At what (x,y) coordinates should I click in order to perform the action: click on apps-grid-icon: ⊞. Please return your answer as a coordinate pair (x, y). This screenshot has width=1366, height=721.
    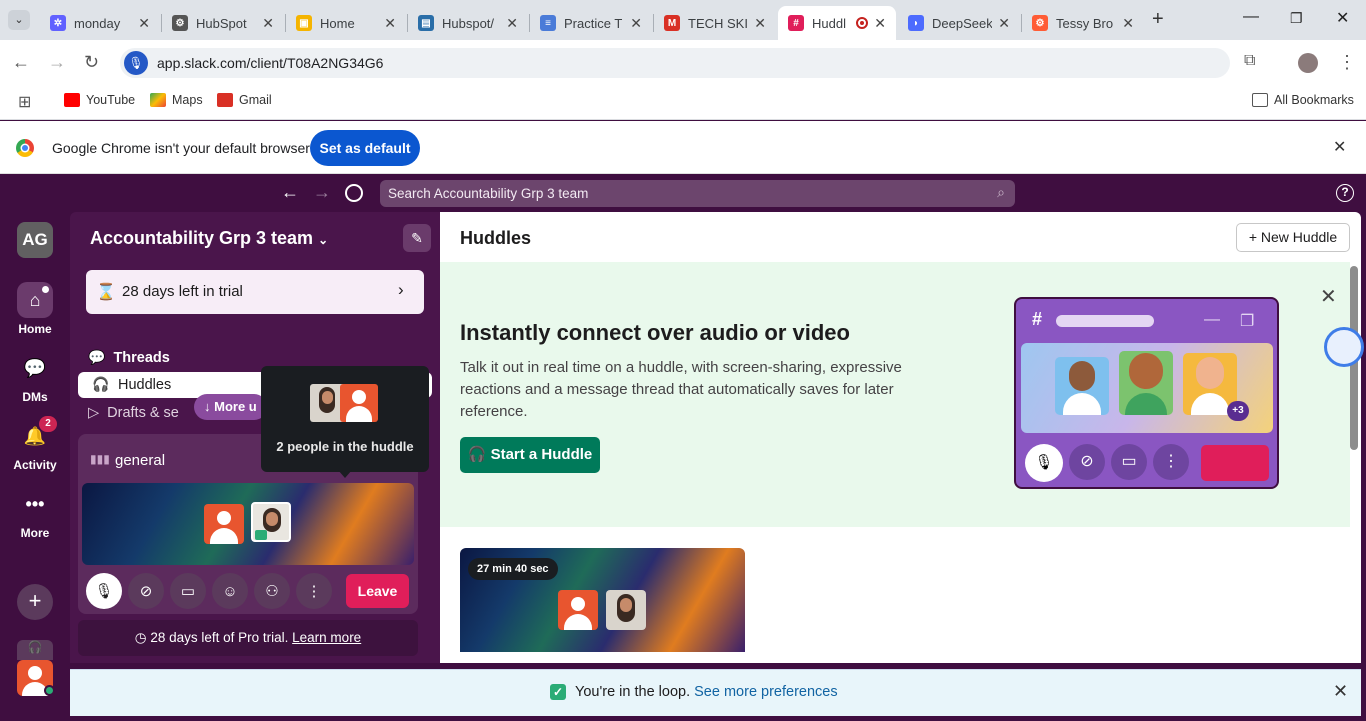
    Looking at the image, I should click on (24, 102).